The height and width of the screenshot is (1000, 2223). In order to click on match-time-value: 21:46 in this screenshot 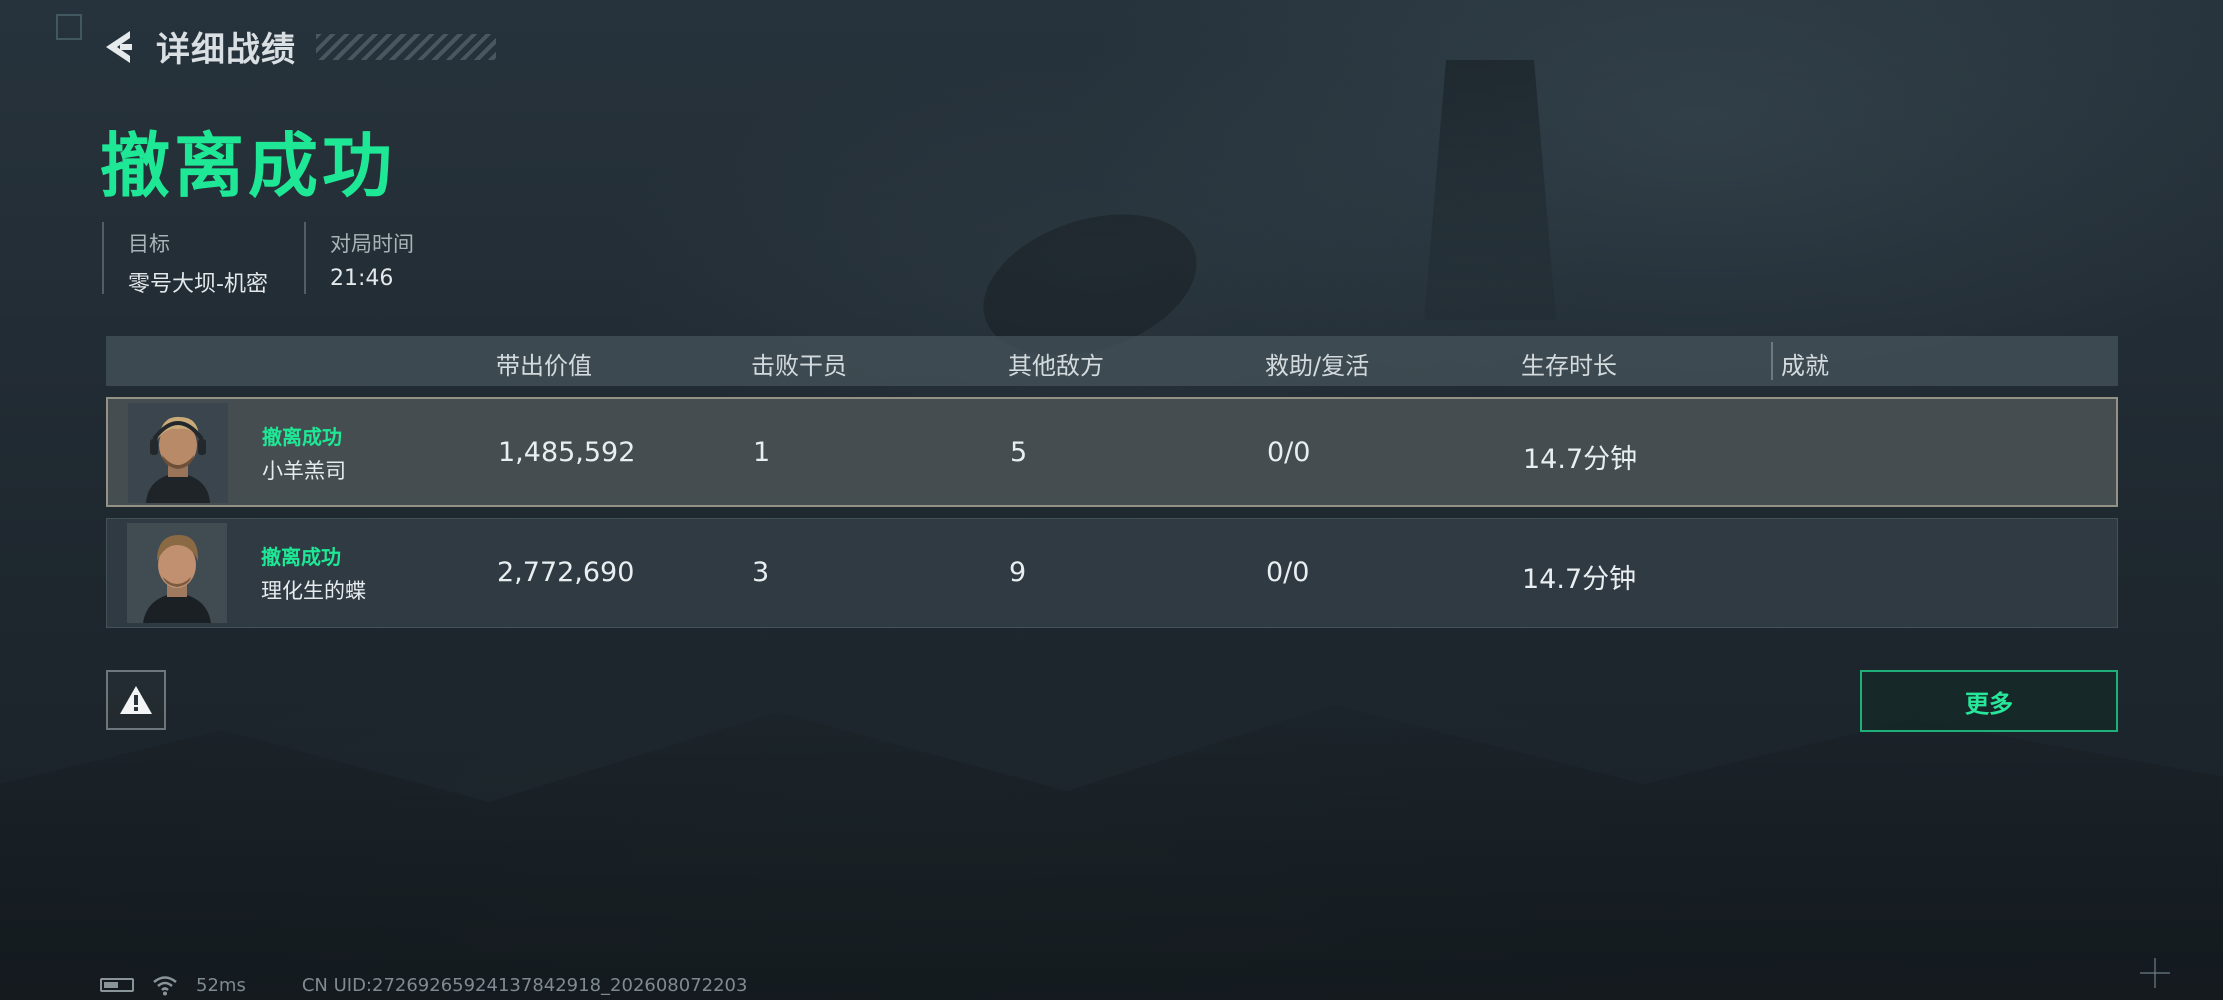, I will do `click(361, 278)`.